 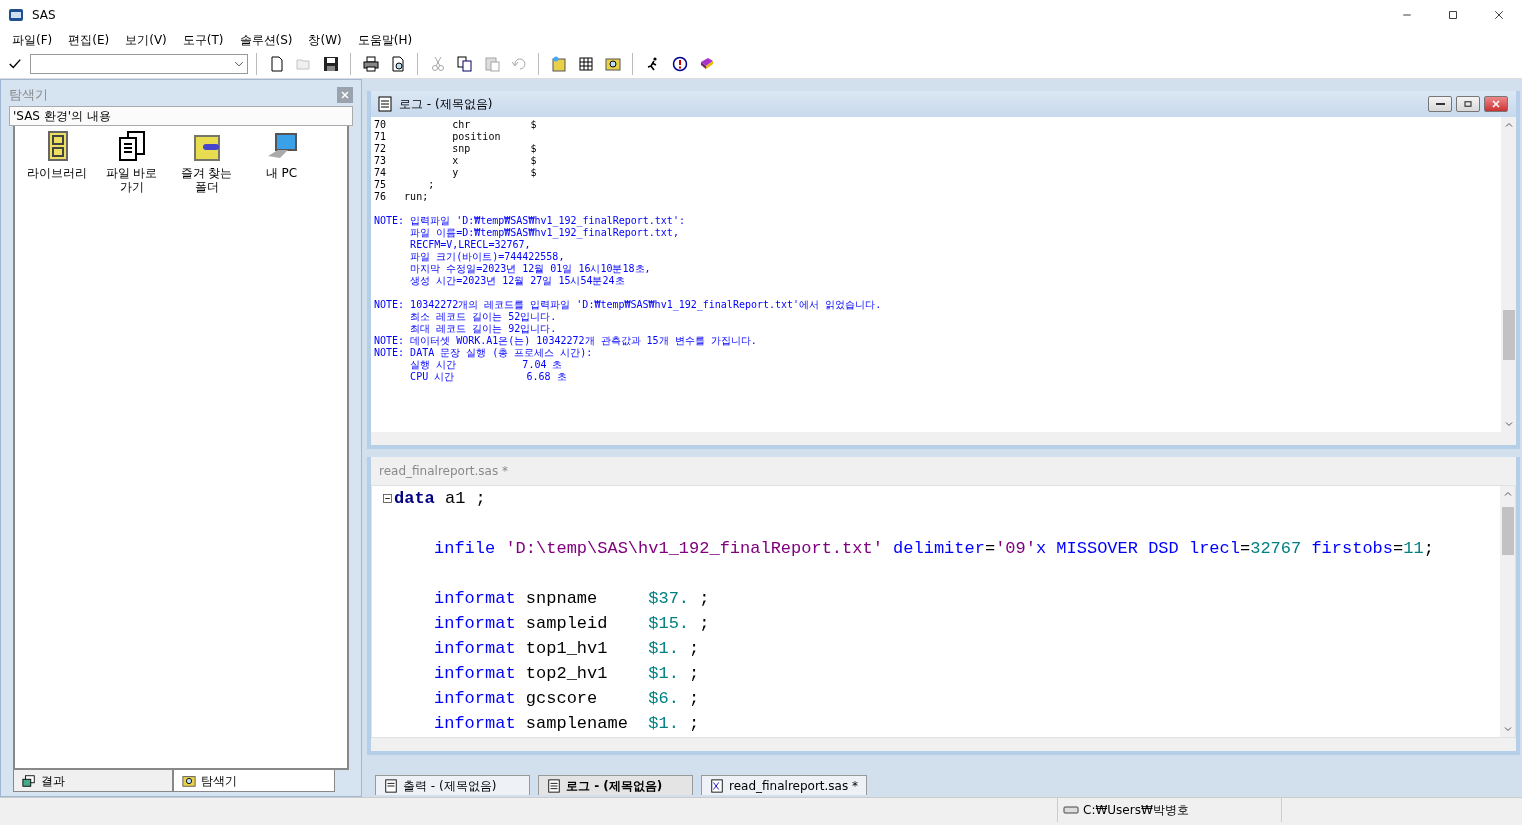 I want to click on code-line: informat gcscore $6. ;, so click(x=567, y=699).